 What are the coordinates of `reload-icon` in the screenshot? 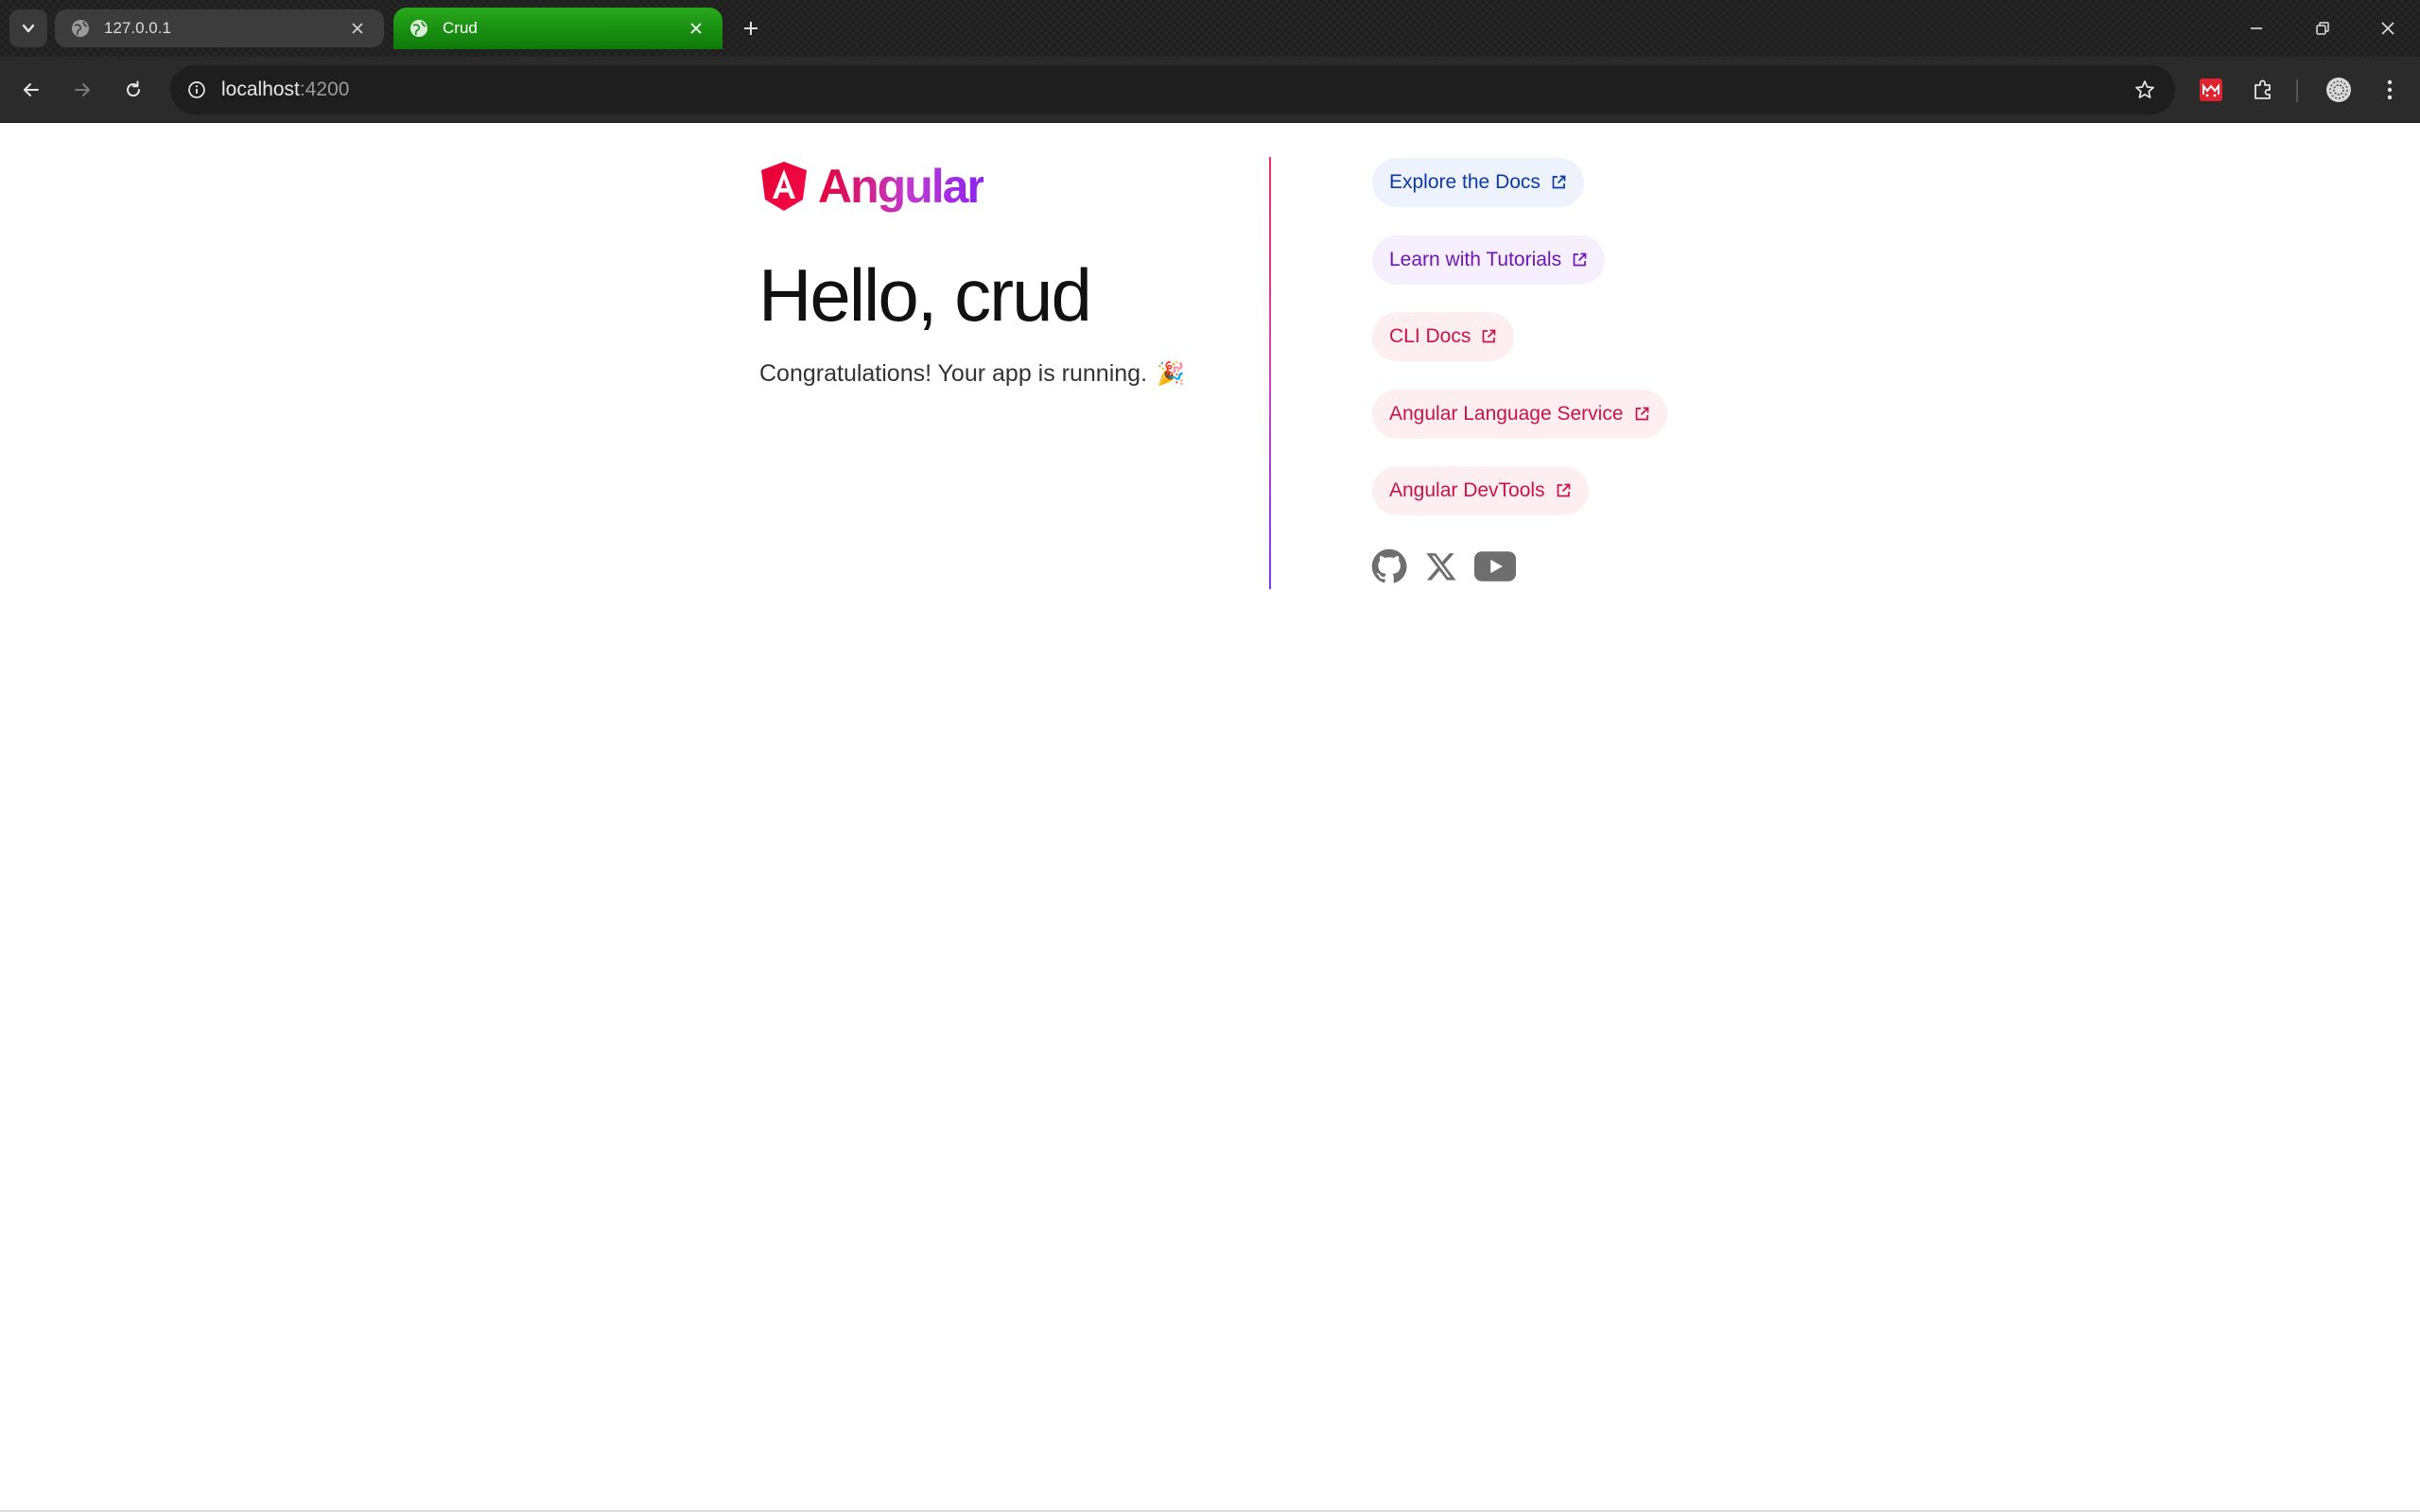 It's located at (134, 89).